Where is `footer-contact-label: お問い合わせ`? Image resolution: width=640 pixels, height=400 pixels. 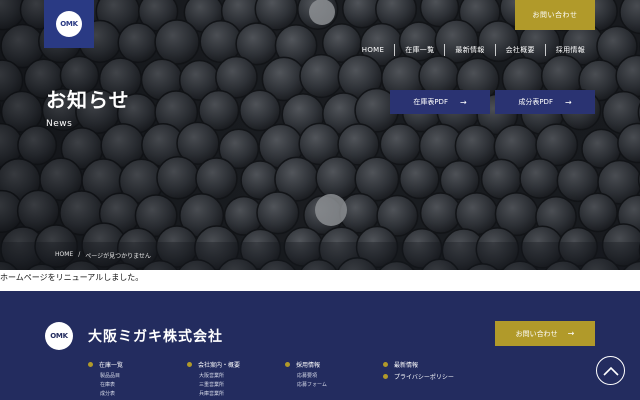
footer-contact-label: お問い合わせ is located at coordinates (536, 333).